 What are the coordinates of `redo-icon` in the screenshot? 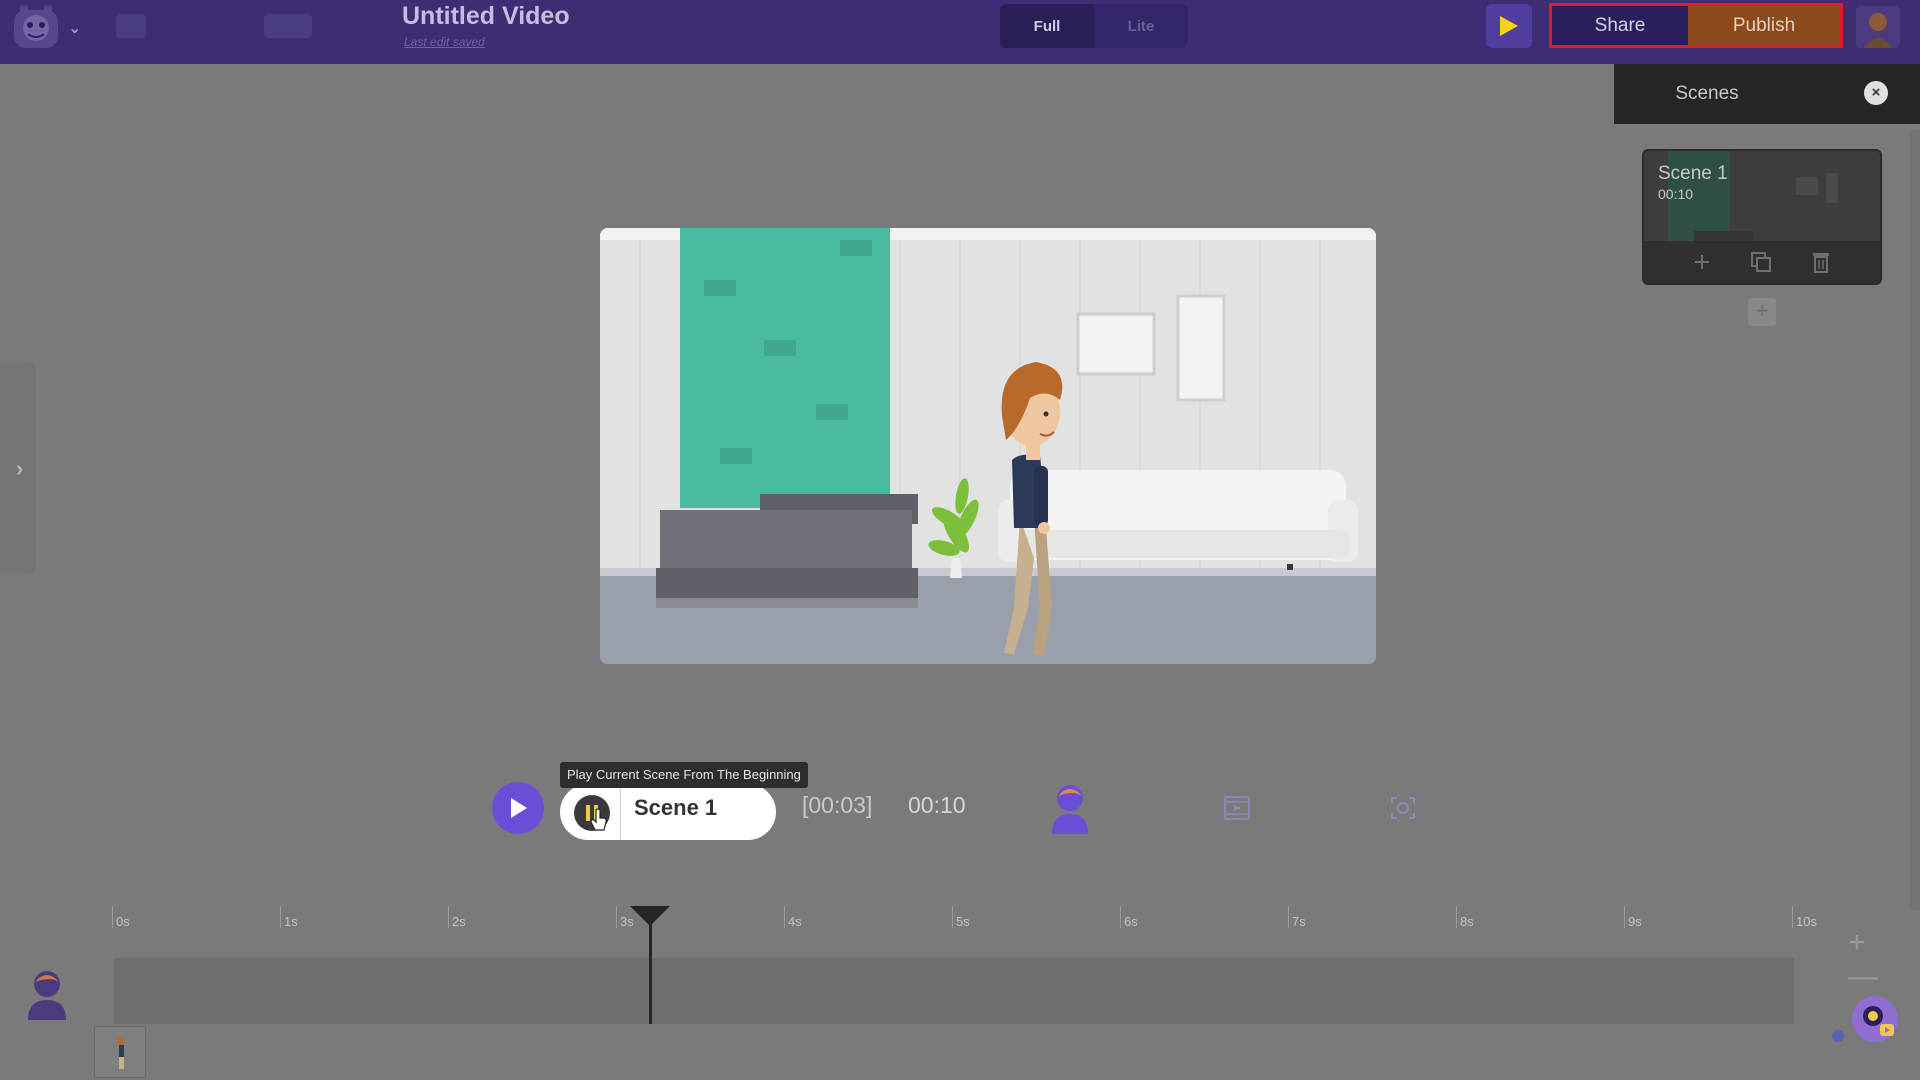 It's located at (288, 26).